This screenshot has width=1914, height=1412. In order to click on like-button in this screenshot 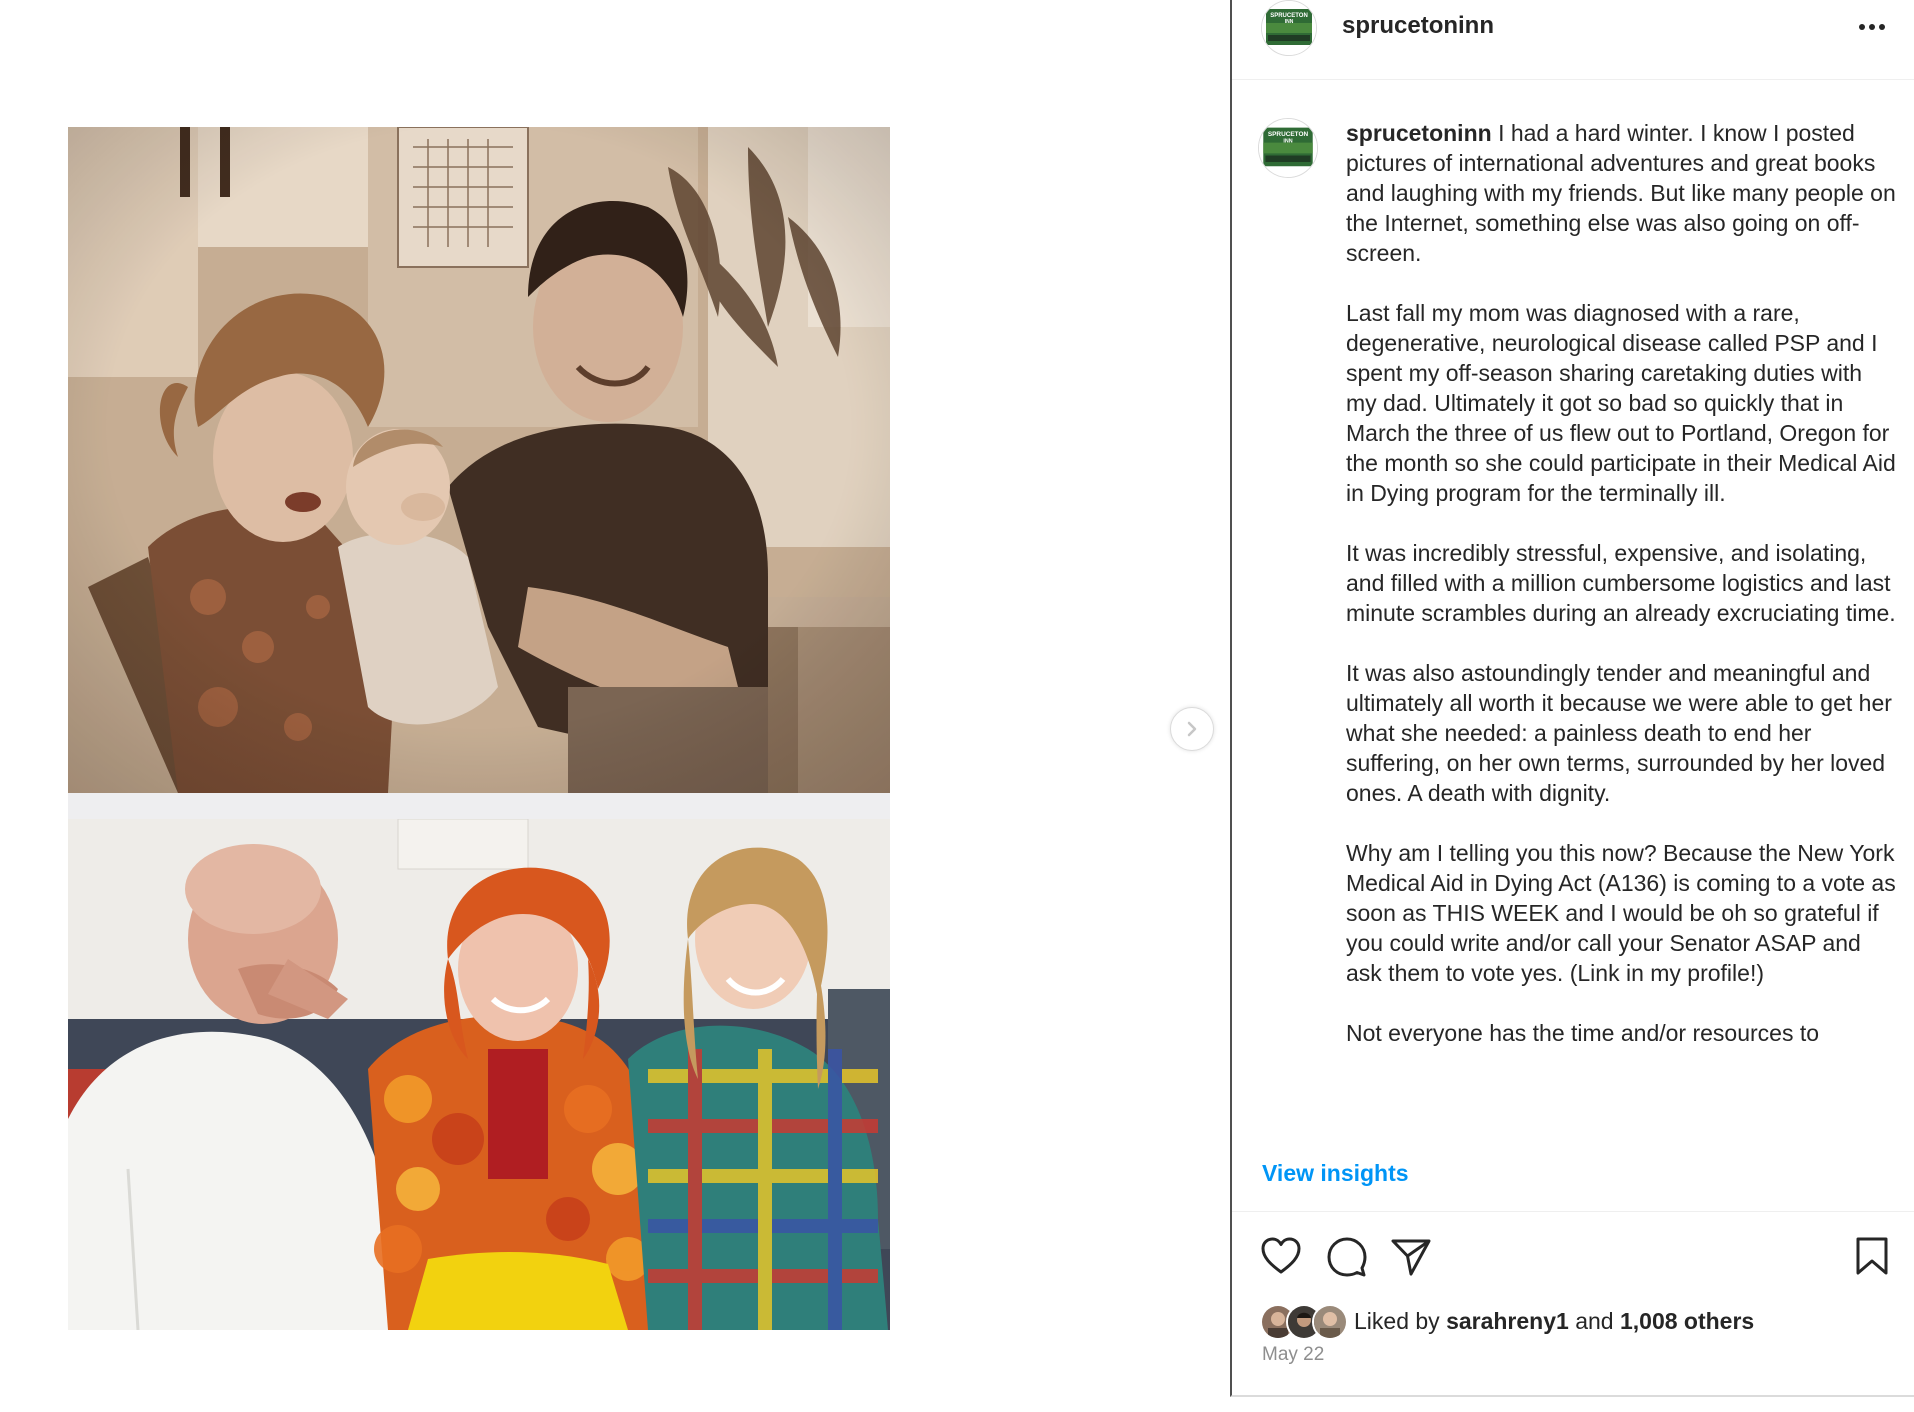, I will do `click(1281, 1258)`.